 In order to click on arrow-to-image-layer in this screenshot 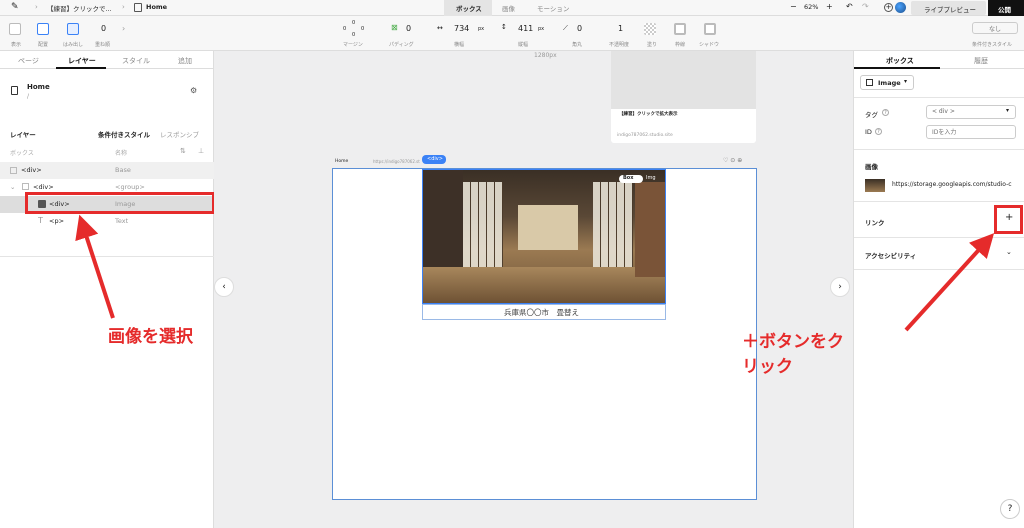, I will do `click(95, 266)`.